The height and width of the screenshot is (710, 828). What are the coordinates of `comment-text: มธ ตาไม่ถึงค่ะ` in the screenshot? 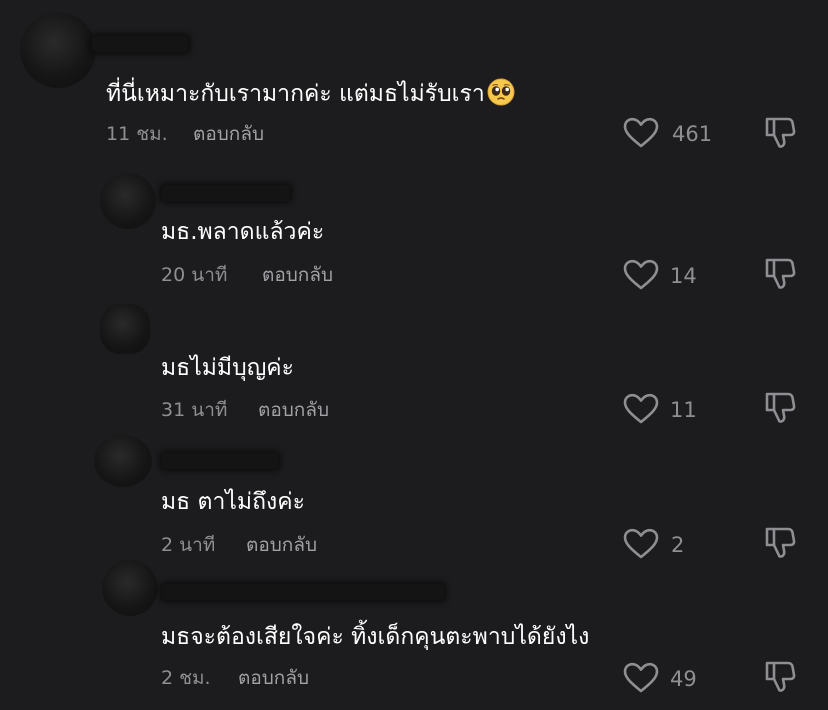 It's located at (233, 502).